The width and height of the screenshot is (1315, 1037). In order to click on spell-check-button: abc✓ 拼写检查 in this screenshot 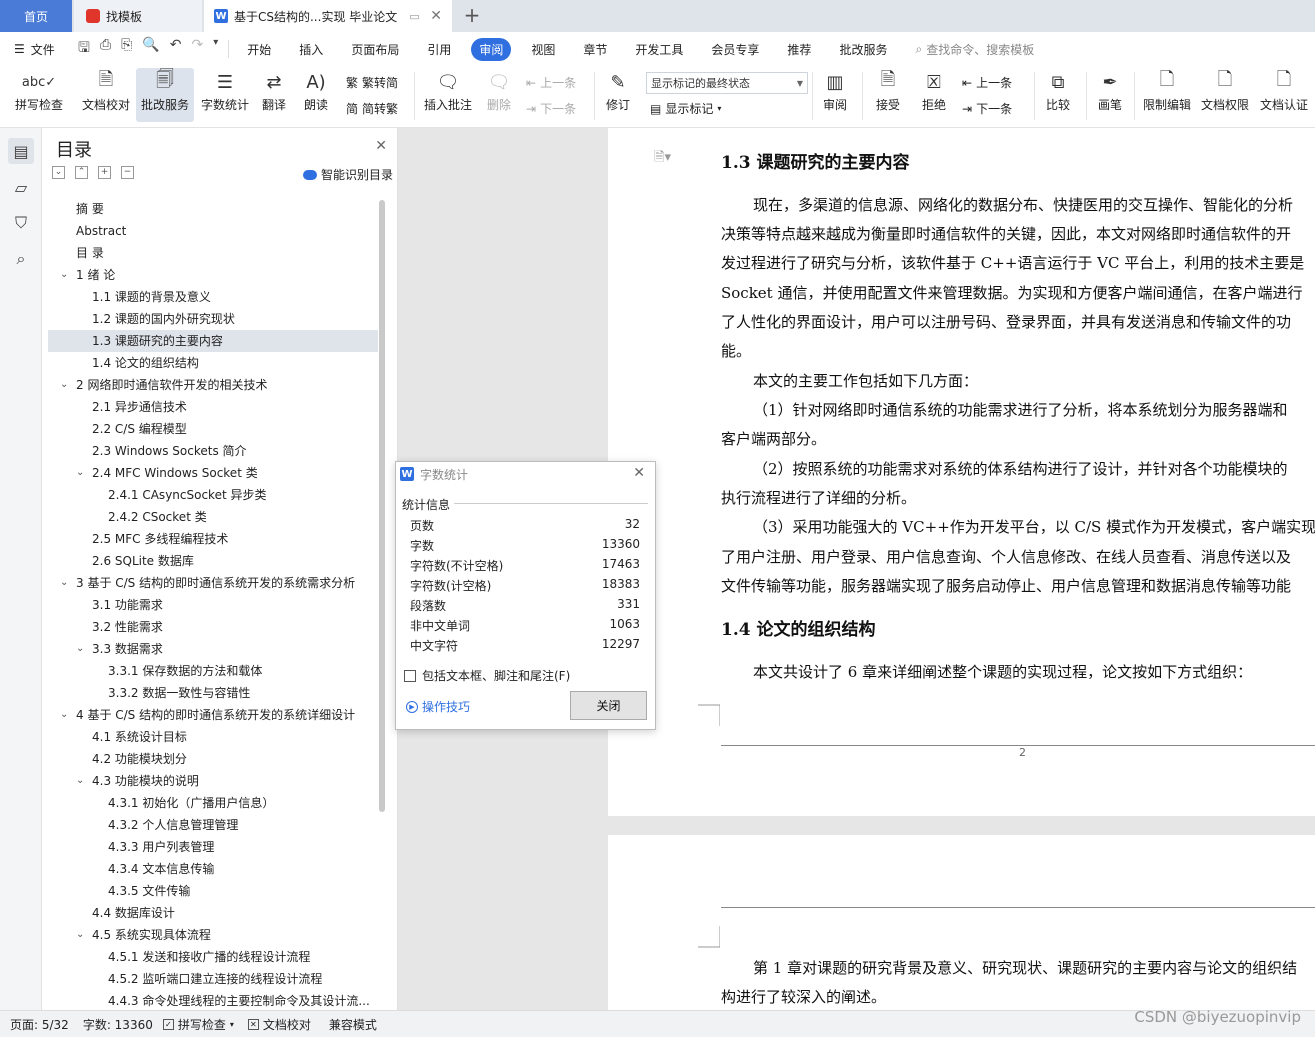, I will do `click(39, 95)`.